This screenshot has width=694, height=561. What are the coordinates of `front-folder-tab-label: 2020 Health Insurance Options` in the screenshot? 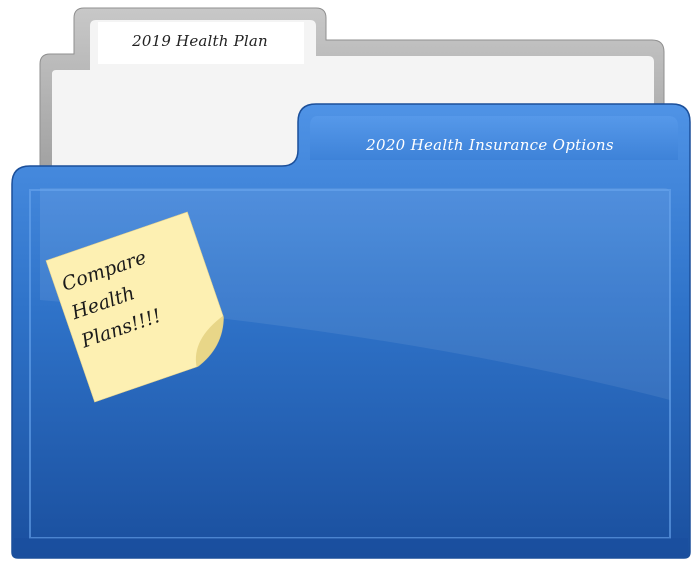 It's located at (490, 145).